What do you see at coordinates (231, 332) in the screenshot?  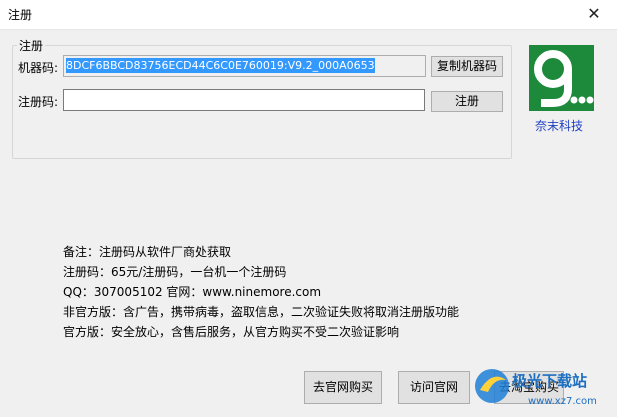 I see `note-line: 官方版：安全放心，含售后服务，从官方购买不受二次验证影响` at bounding box center [231, 332].